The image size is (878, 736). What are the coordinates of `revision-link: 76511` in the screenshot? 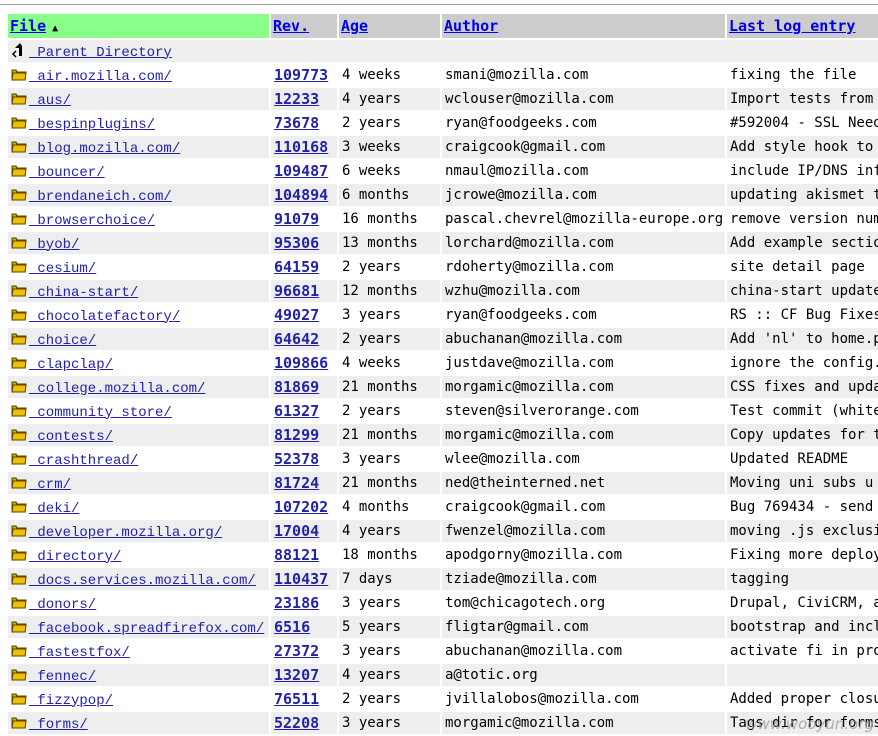 It's located at (296, 699).